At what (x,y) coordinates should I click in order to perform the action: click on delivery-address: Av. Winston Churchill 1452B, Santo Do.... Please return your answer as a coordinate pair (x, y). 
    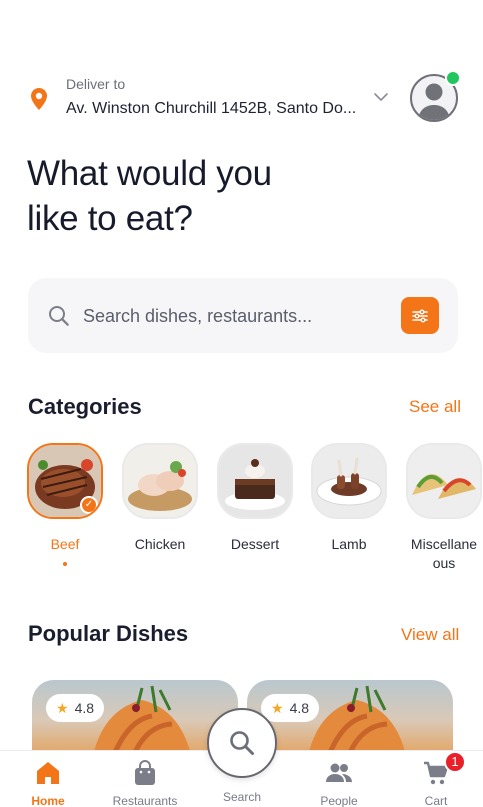
    Looking at the image, I should click on (216, 109).